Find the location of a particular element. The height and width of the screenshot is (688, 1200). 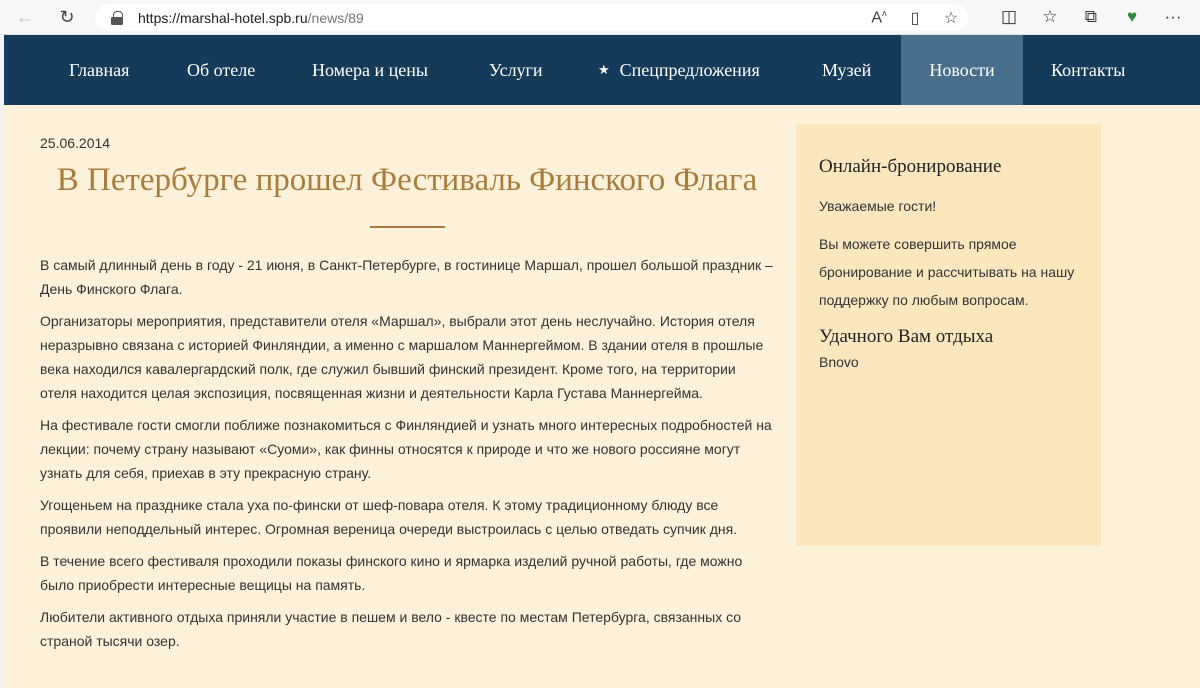

more-icon: ··· is located at coordinates (1173, 17).